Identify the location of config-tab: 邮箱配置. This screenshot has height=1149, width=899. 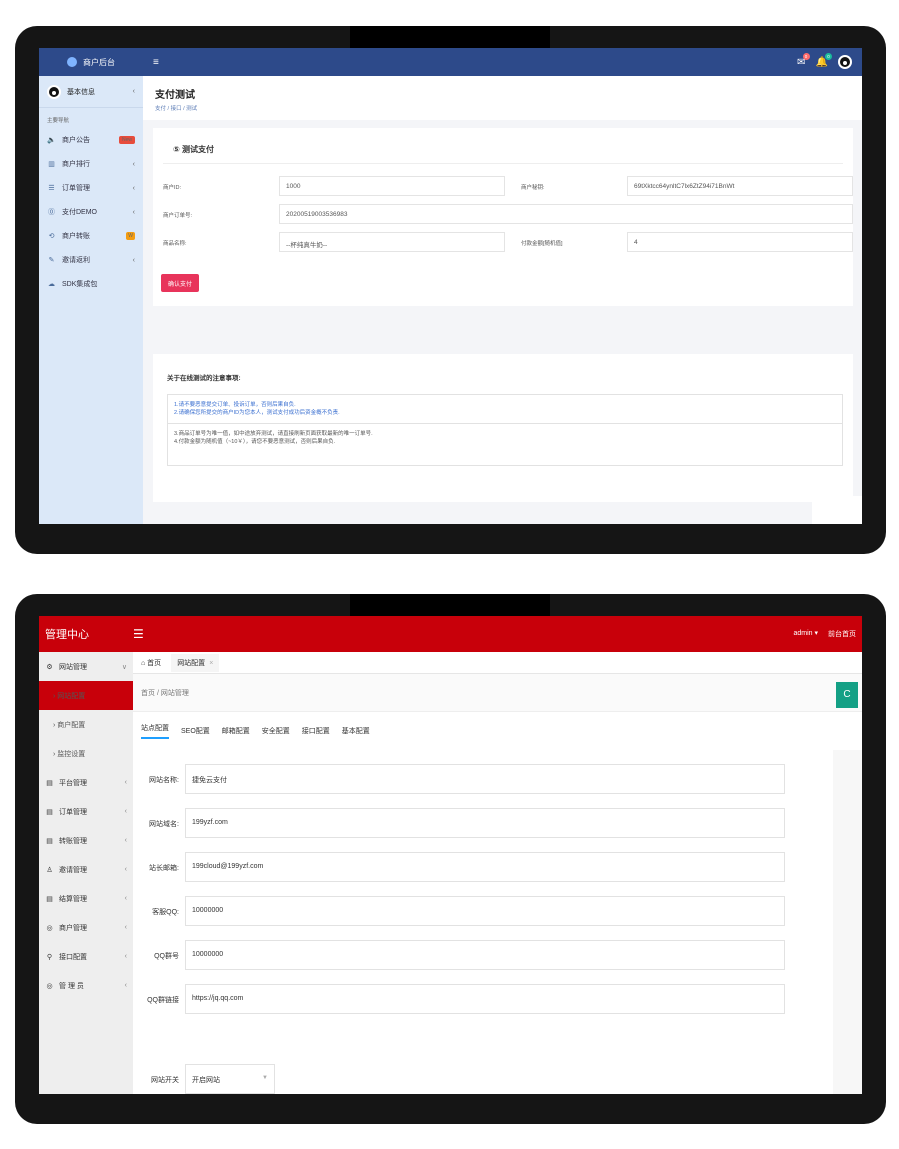
(236, 731).